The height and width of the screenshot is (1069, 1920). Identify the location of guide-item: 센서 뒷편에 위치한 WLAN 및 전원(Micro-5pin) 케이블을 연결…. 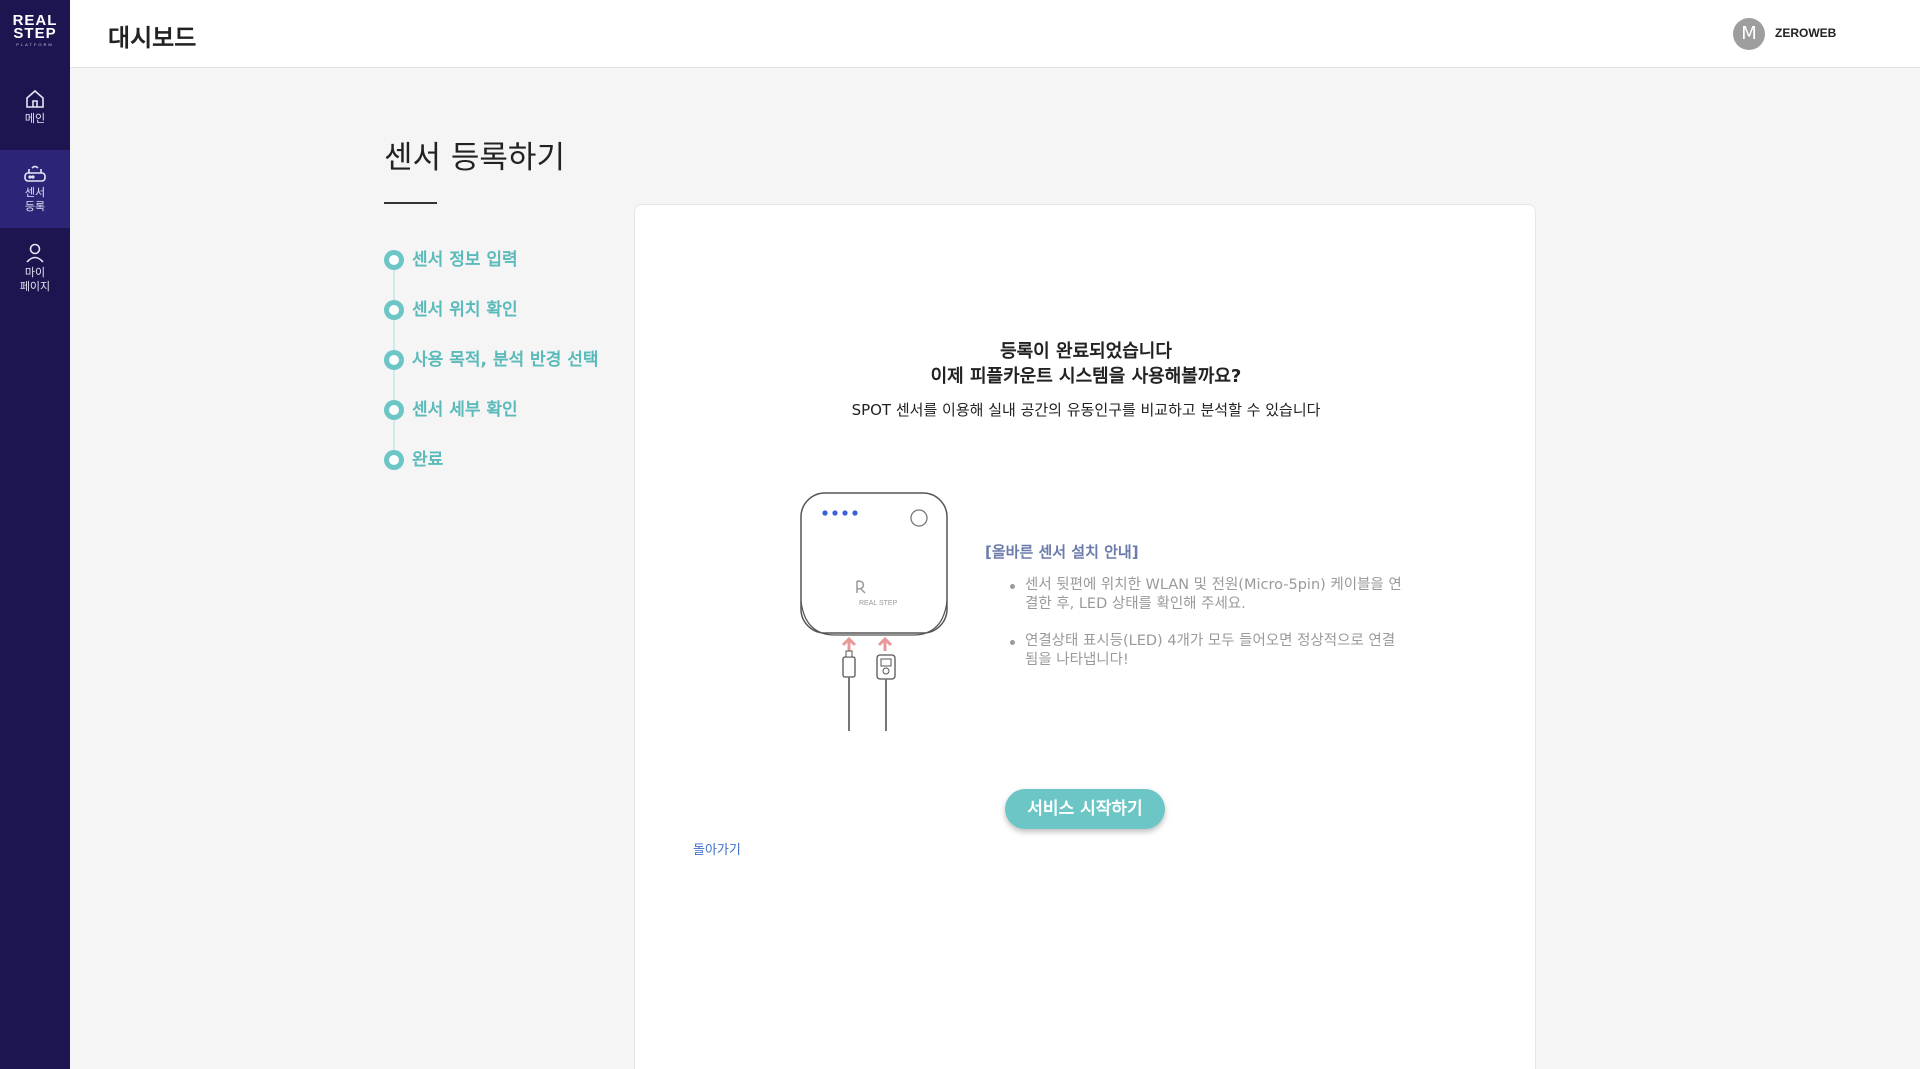
(1195, 595).